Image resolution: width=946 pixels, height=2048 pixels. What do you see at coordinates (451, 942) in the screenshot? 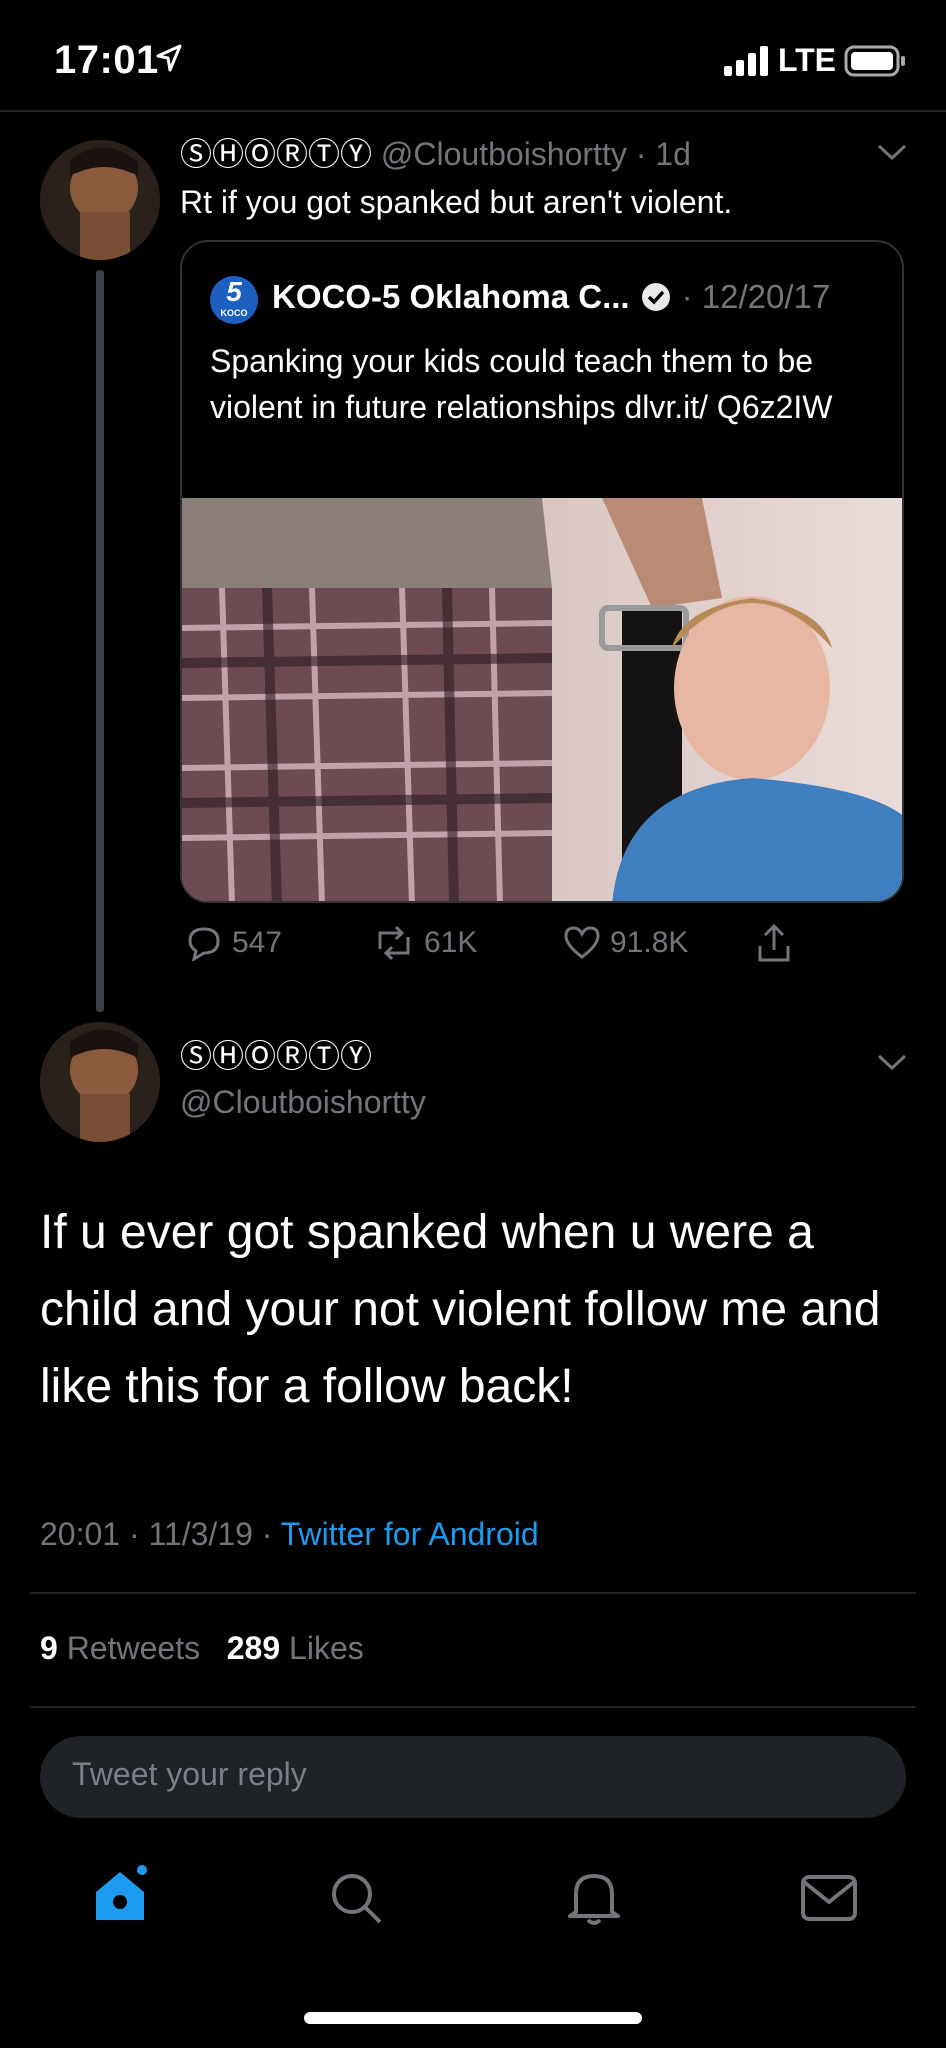
I see `retweet-count: 61K` at bounding box center [451, 942].